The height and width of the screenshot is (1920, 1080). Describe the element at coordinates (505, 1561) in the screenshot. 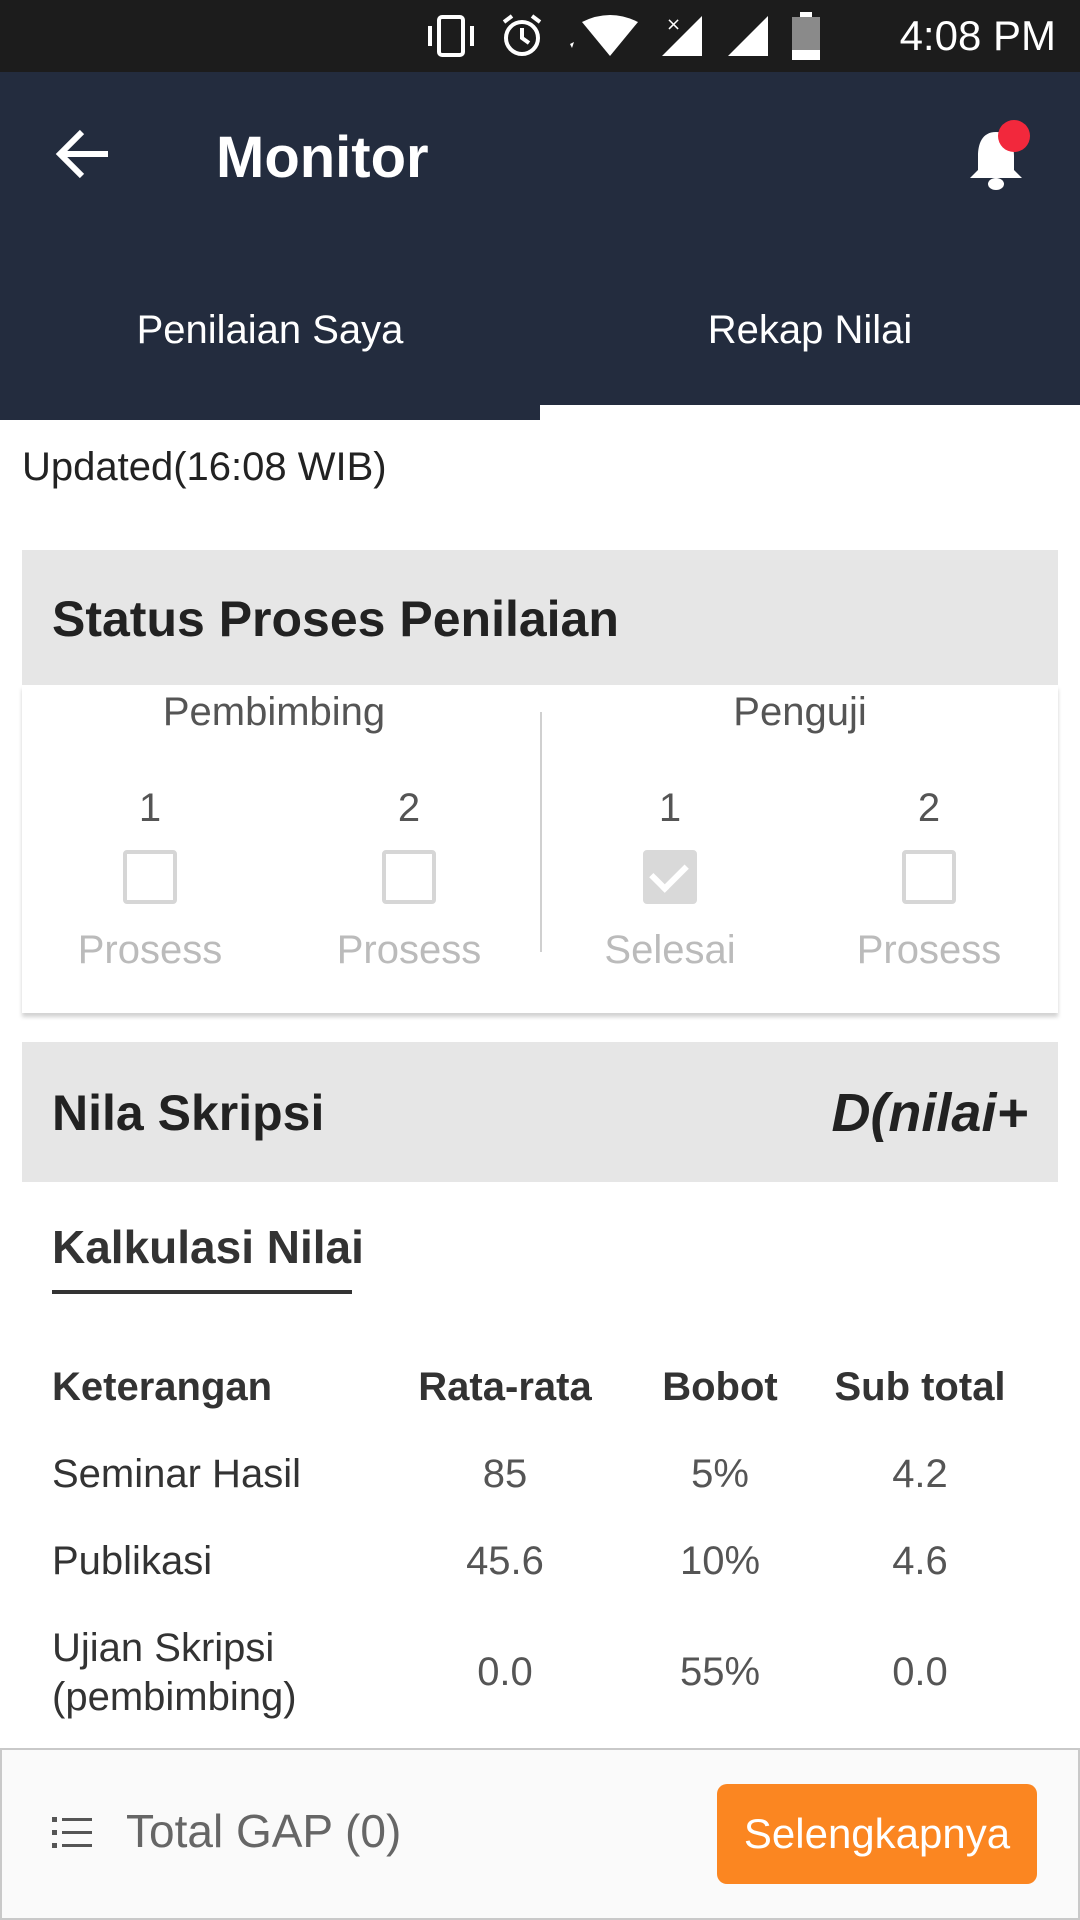

I see `cell-rata-rata: 45.6` at that location.